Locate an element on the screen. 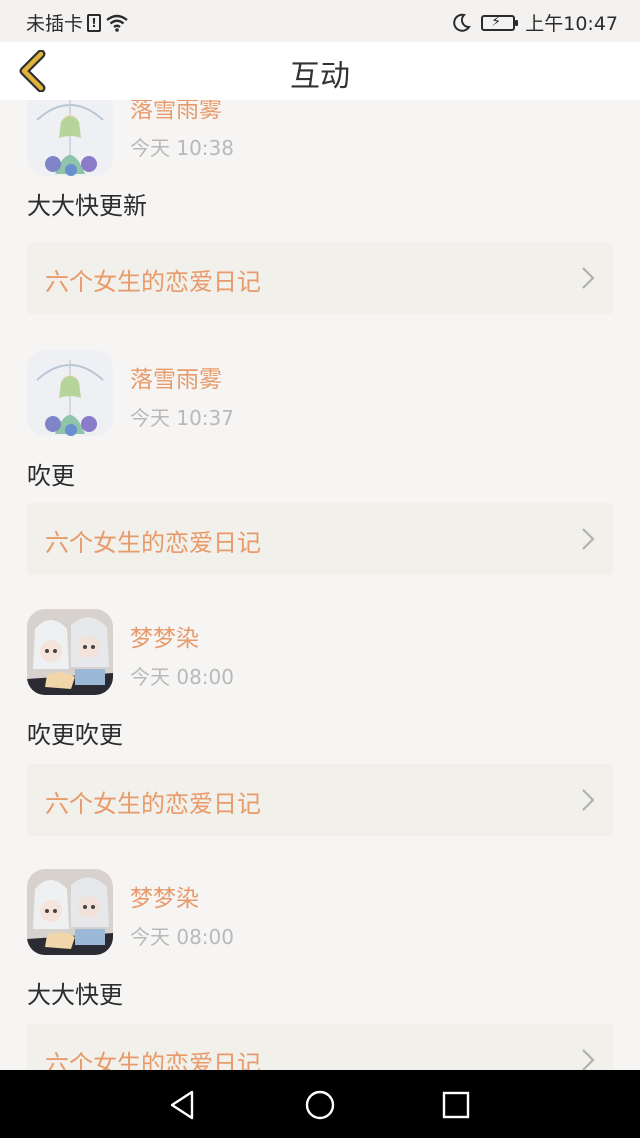  nav-back-button is located at coordinates (183, 1105).